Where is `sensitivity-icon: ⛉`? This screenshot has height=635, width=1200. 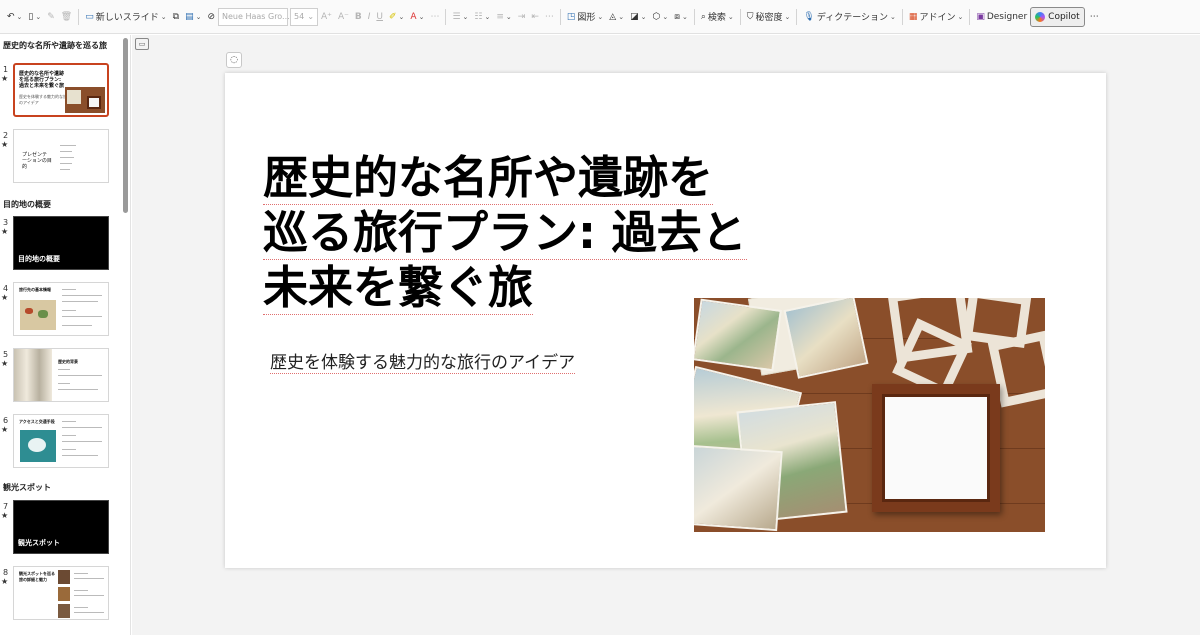
sensitivity-icon: ⛉ is located at coordinates (750, 16).